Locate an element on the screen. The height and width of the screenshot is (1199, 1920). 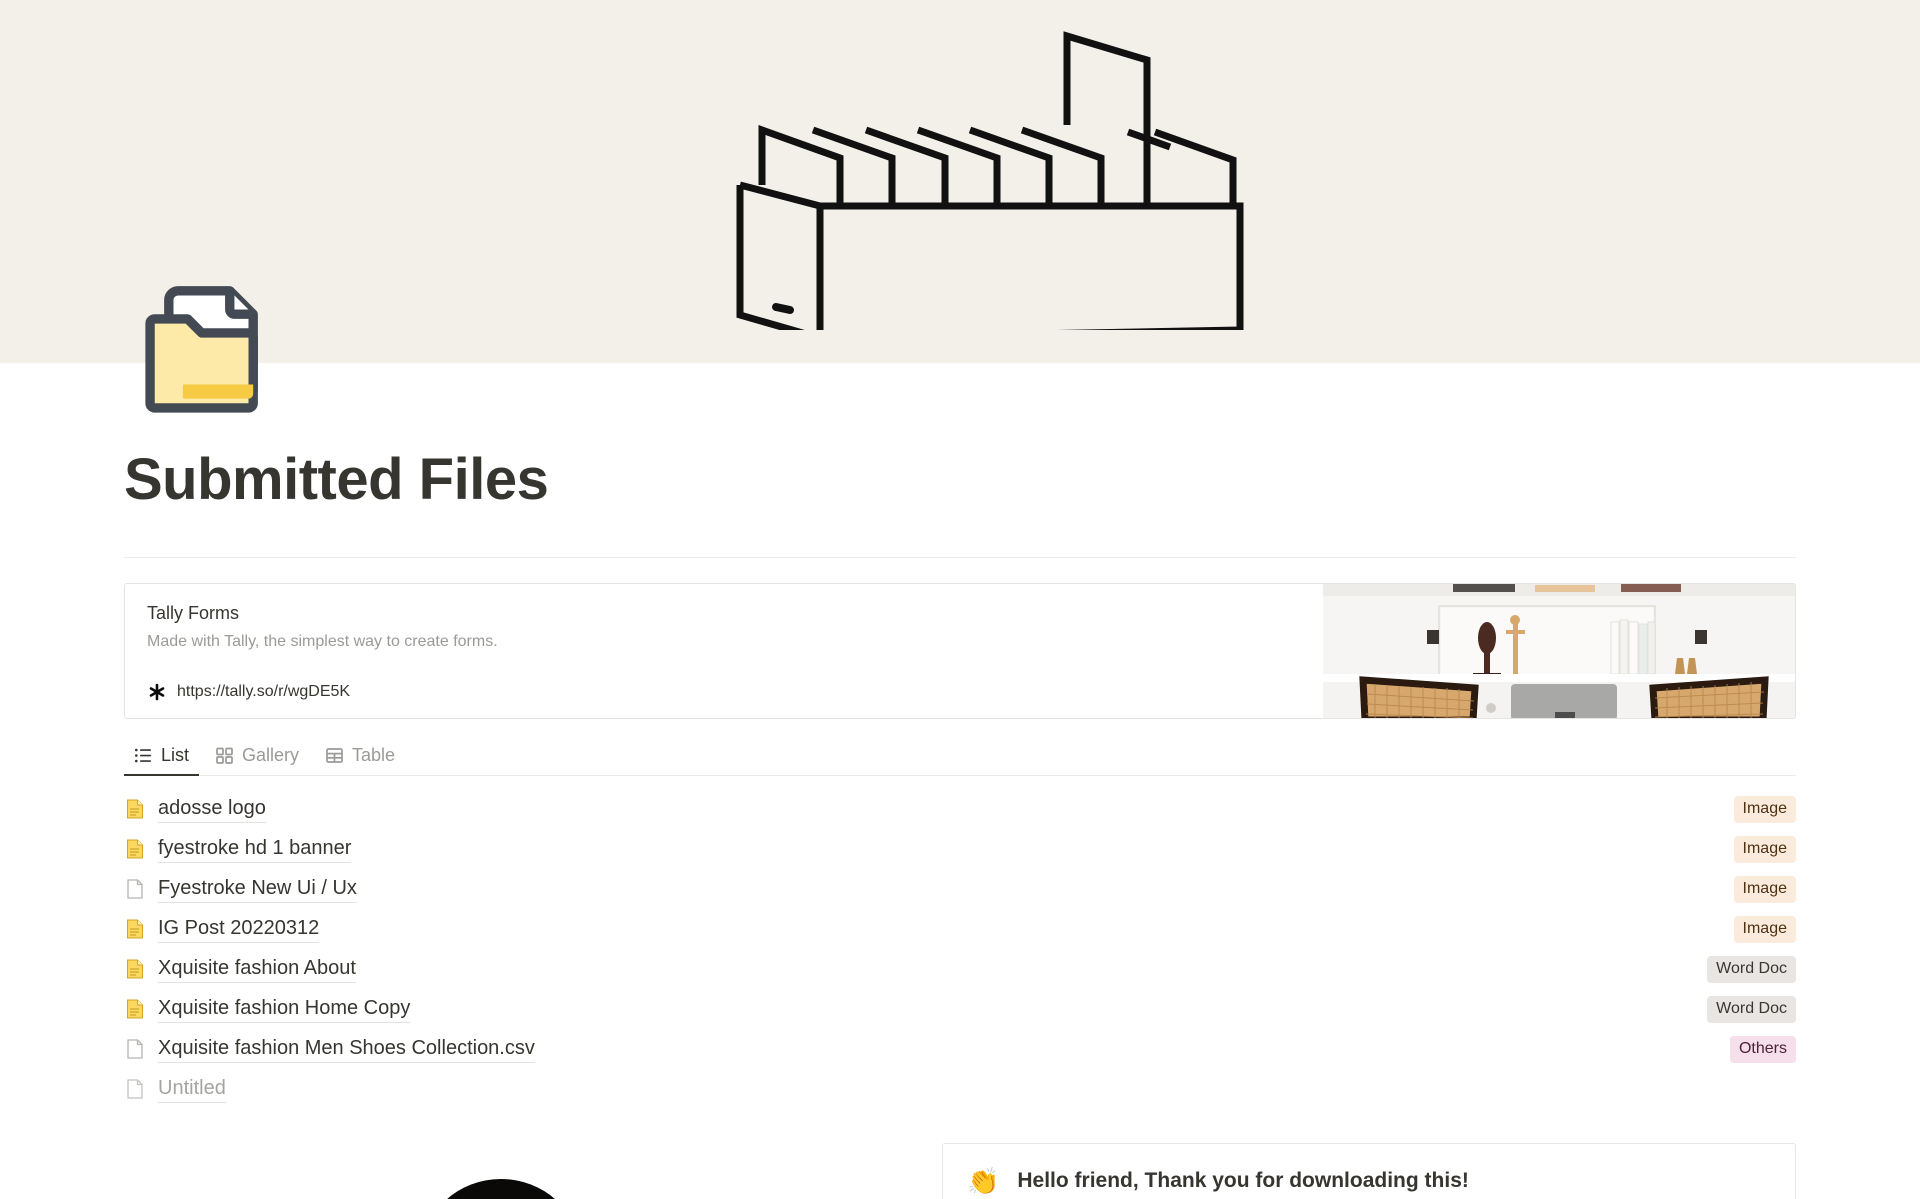
person-photo is located at coordinates (501, 1189).